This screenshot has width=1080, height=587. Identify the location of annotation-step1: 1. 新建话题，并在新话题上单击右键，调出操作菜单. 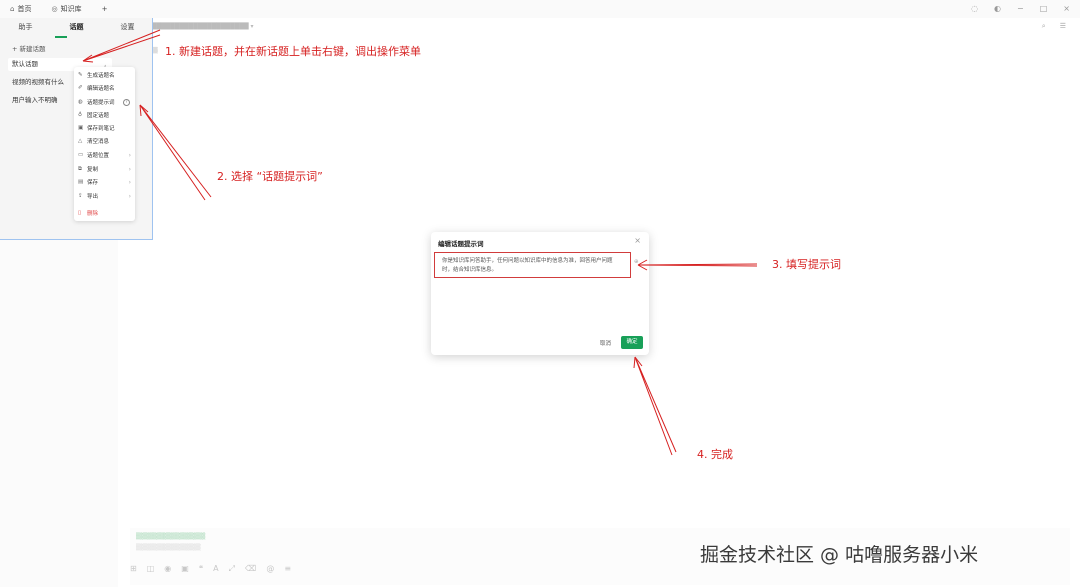
(293, 51).